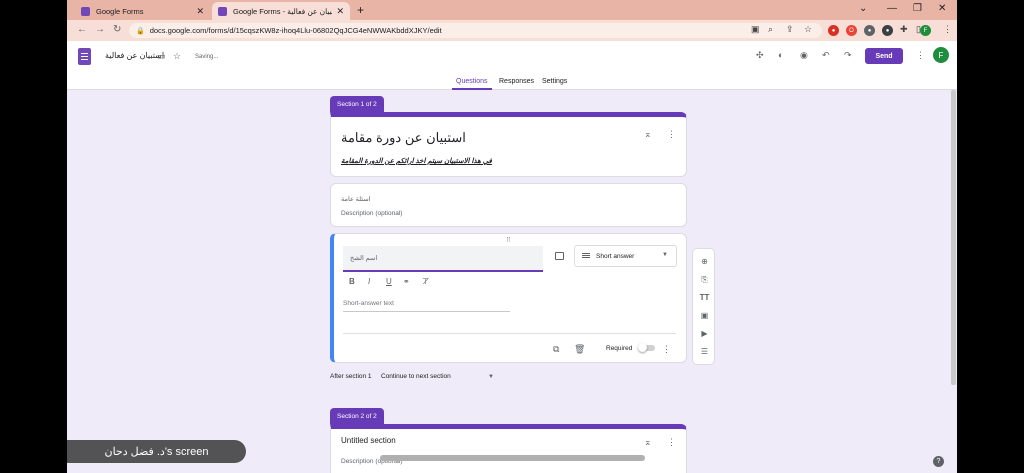 Image resolution: width=1024 pixels, height=473 pixels. I want to click on question-type-dropdown: Short answer ▼, so click(625, 256).